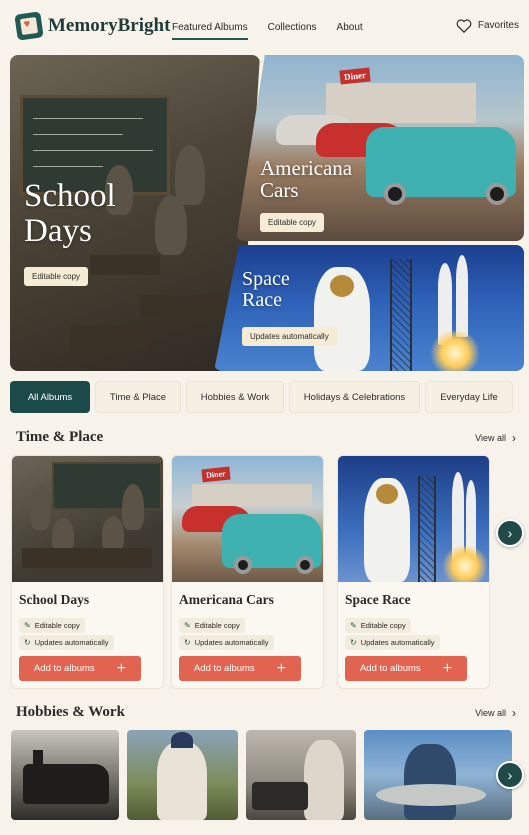  Describe the element at coordinates (235, 397) in the screenshot. I see `filter-hobbies-work: Hobbies & Work` at that location.